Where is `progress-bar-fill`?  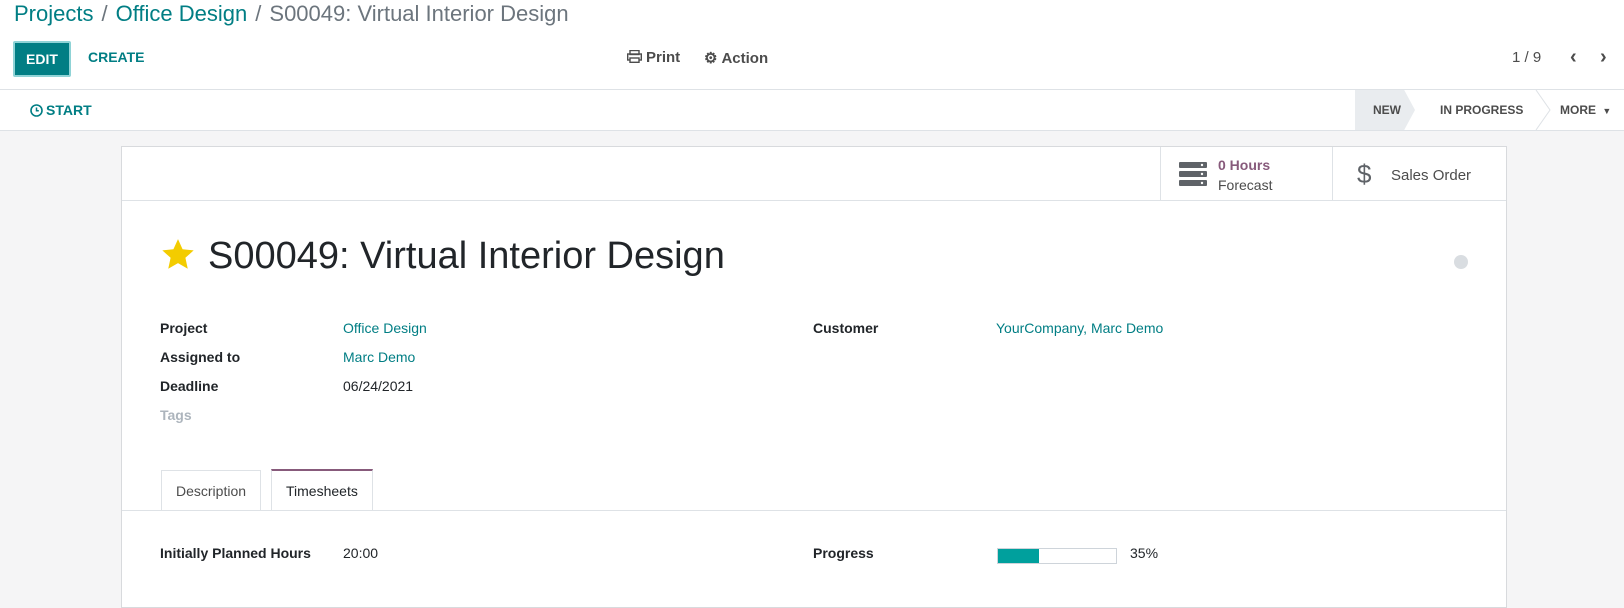
progress-bar-fill is located at coordinates (1019, 556).